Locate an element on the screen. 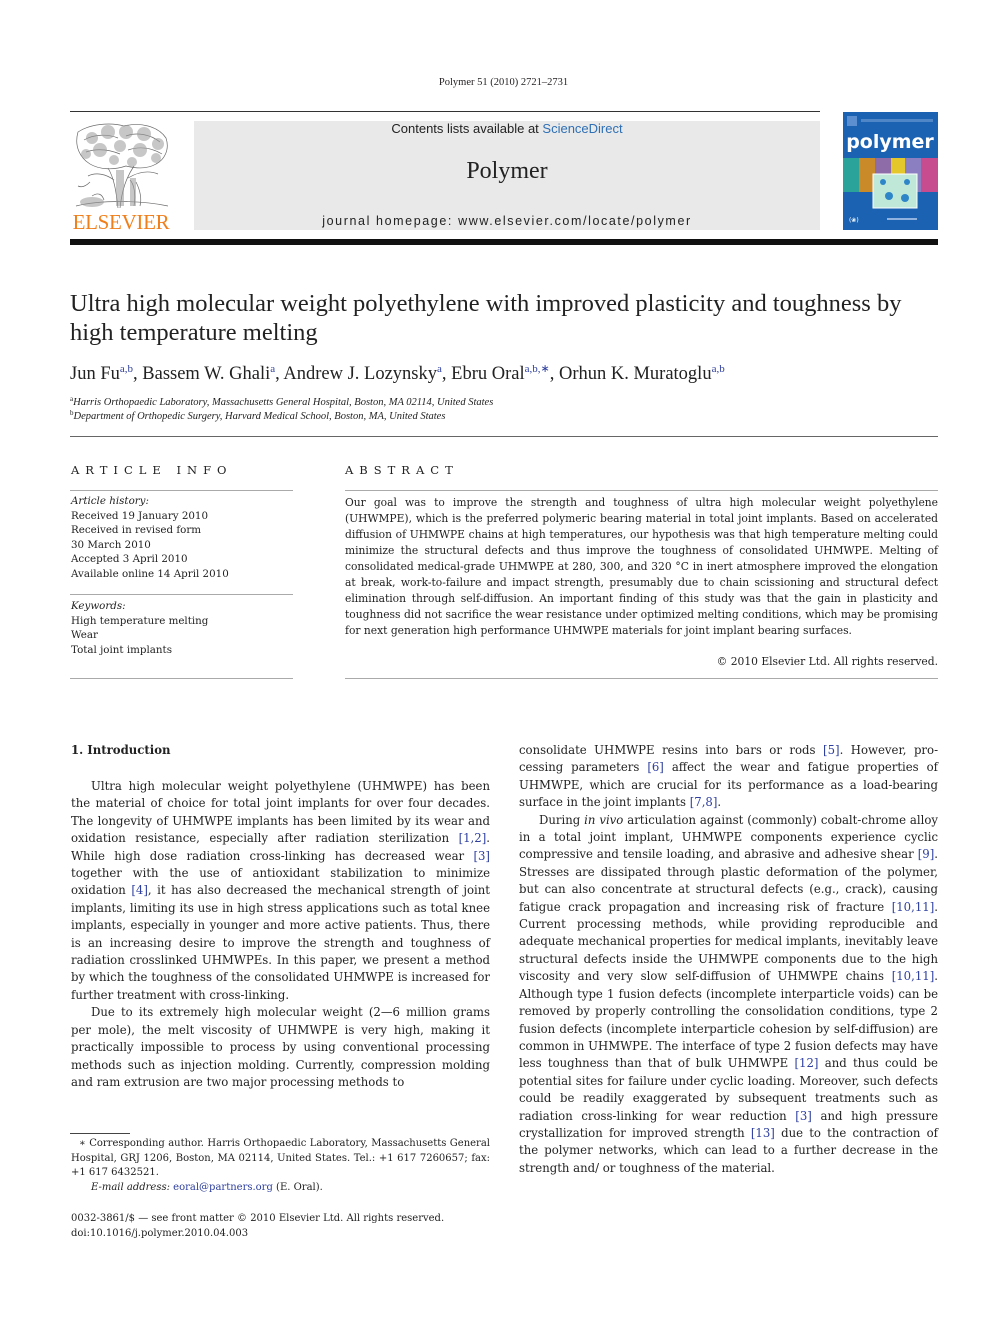 Image resolution: width=992 pixels, height=1323 pixels. citation-link: [4] is located at coordinates (139, 890).